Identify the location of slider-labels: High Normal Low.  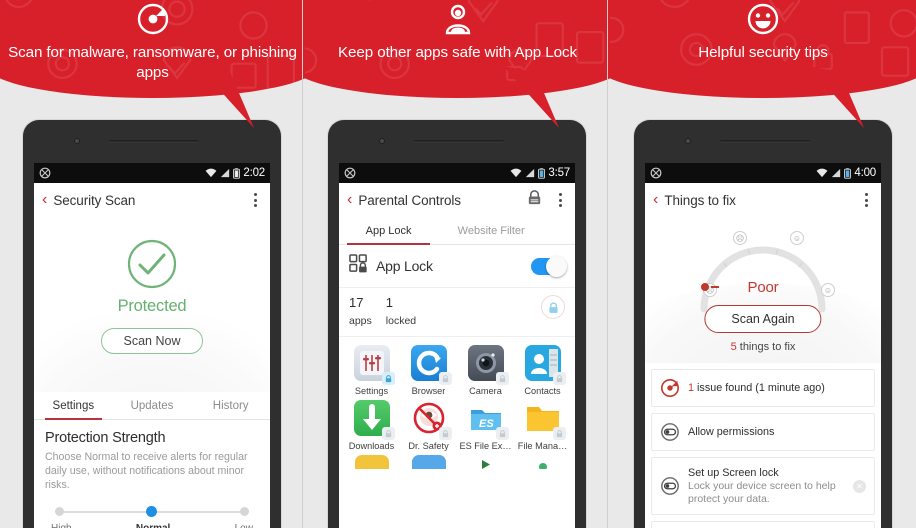
(152, 524).